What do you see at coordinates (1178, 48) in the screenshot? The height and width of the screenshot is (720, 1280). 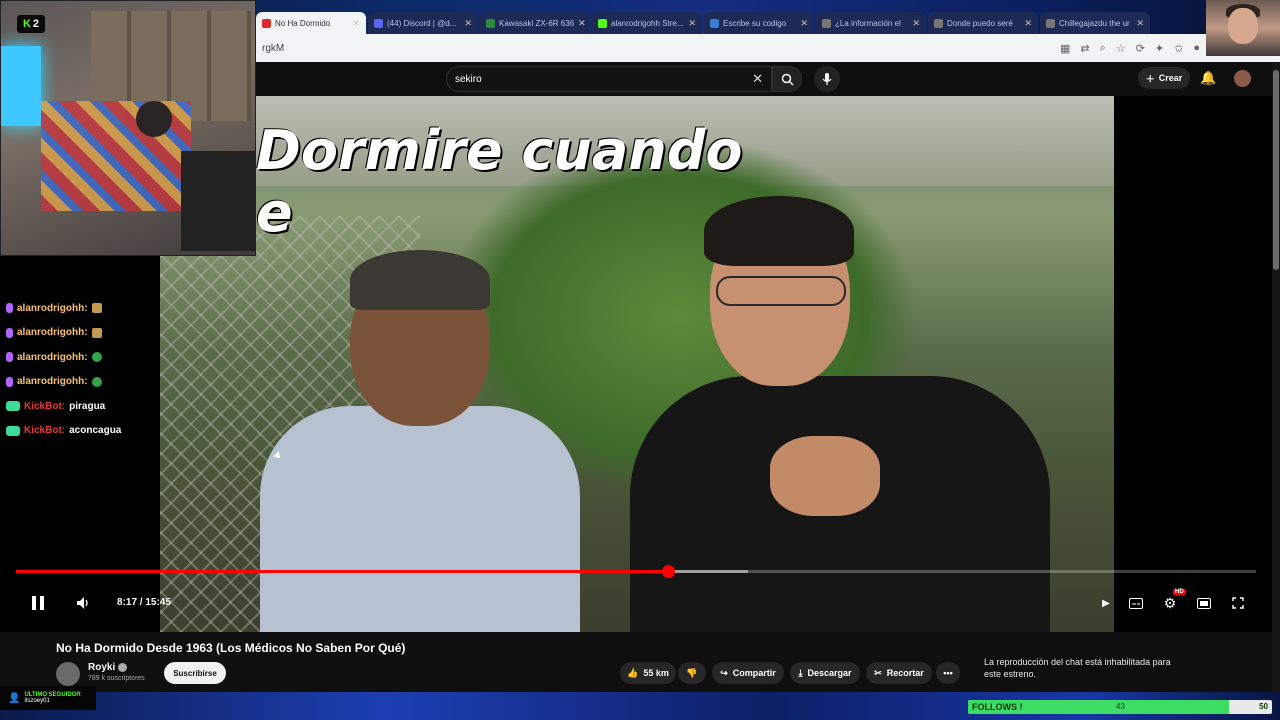 I see `favorites-icon: ✩` at bounding box center [1178, 48].